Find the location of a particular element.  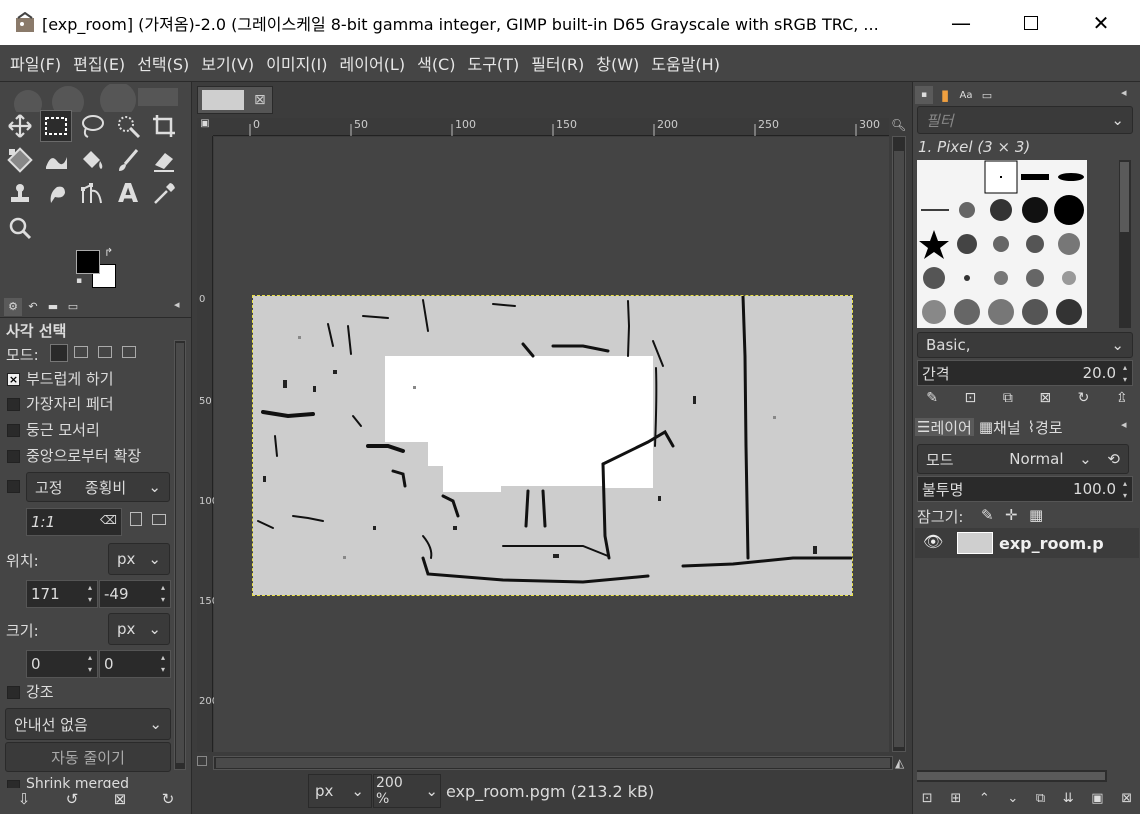

visibility-eye-icon: 👁︎ is located at coordinates (933, 541).